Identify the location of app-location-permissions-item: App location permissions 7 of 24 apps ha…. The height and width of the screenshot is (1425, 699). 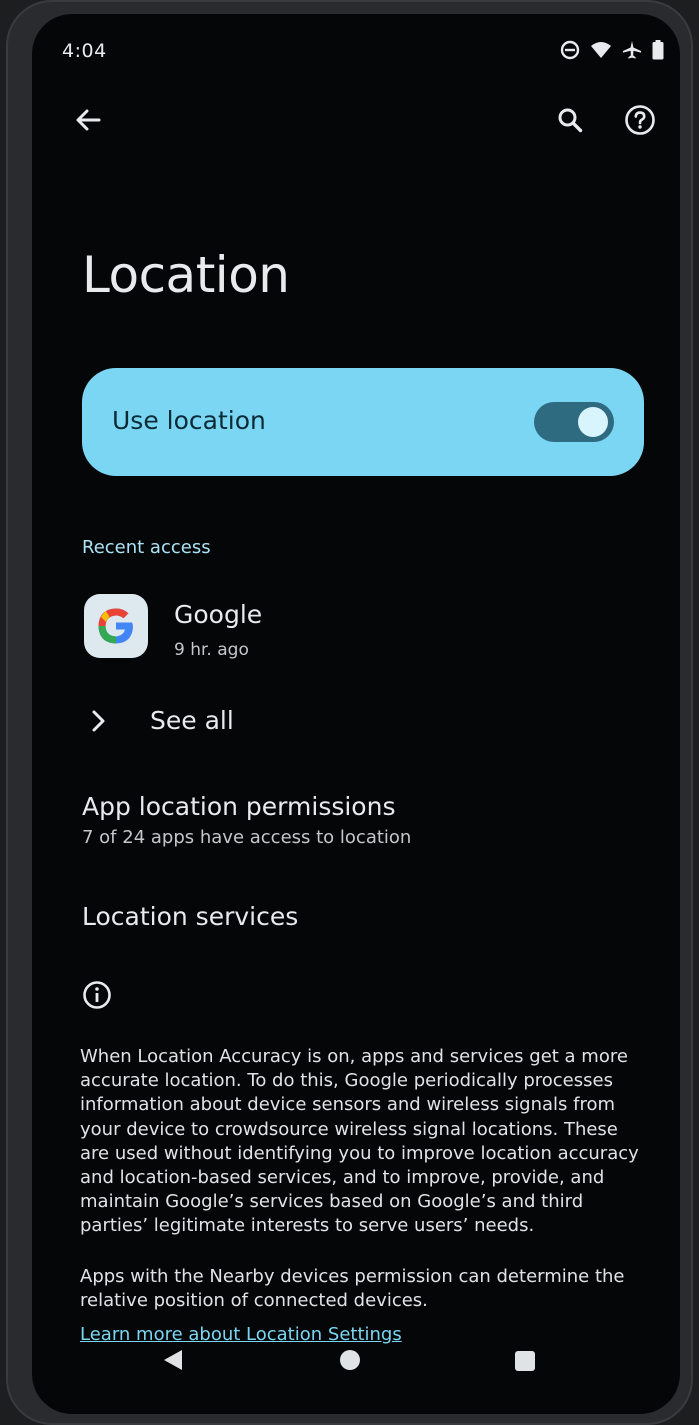
(246, 820).